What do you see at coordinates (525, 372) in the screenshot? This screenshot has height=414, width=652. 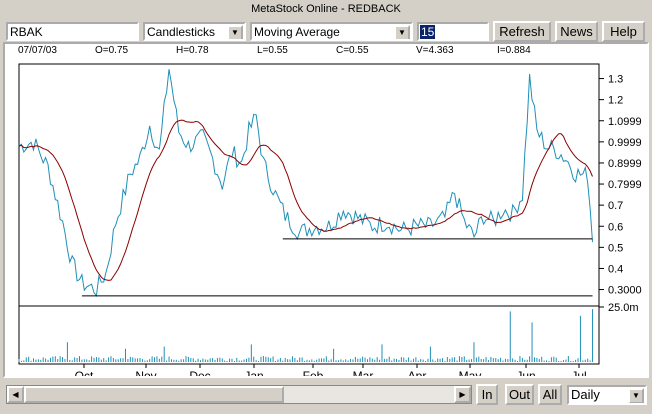 I see `month-tick-label: Jun` at bounding box center [525, 372].